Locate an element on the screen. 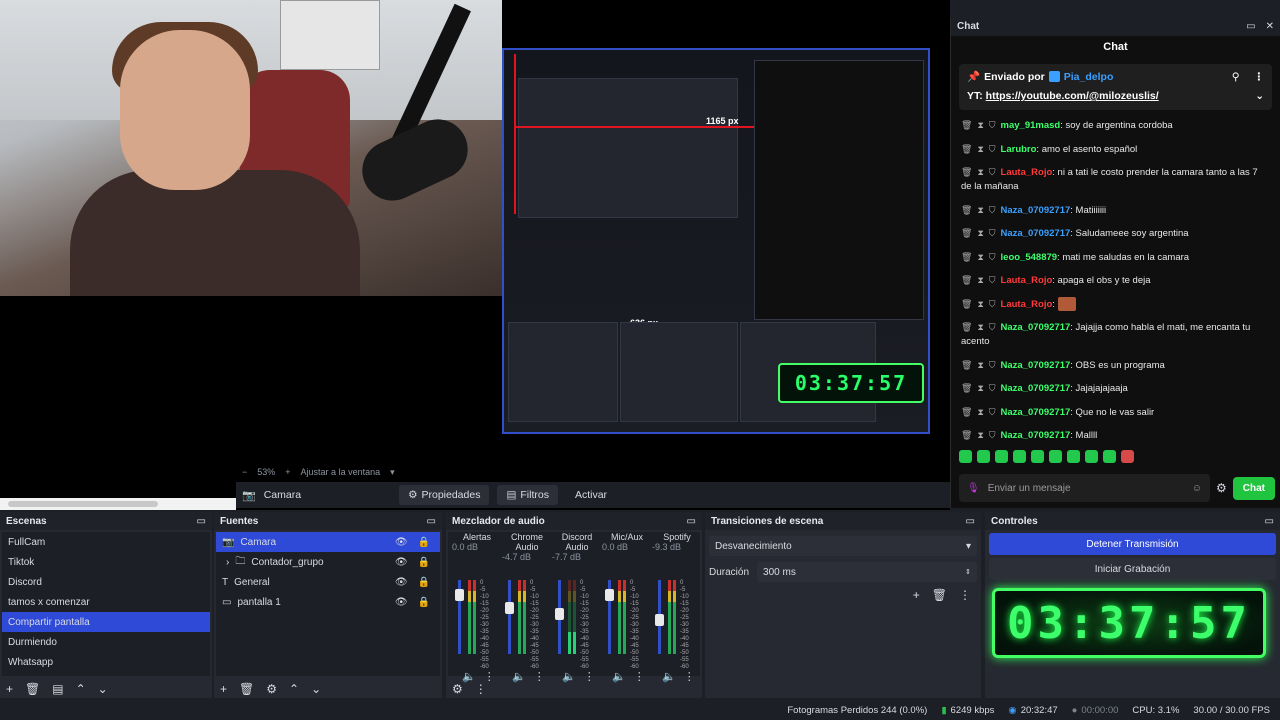 The image size is (1280, 720). scene-item: Durmiendo is located at coordinates (106, 642).